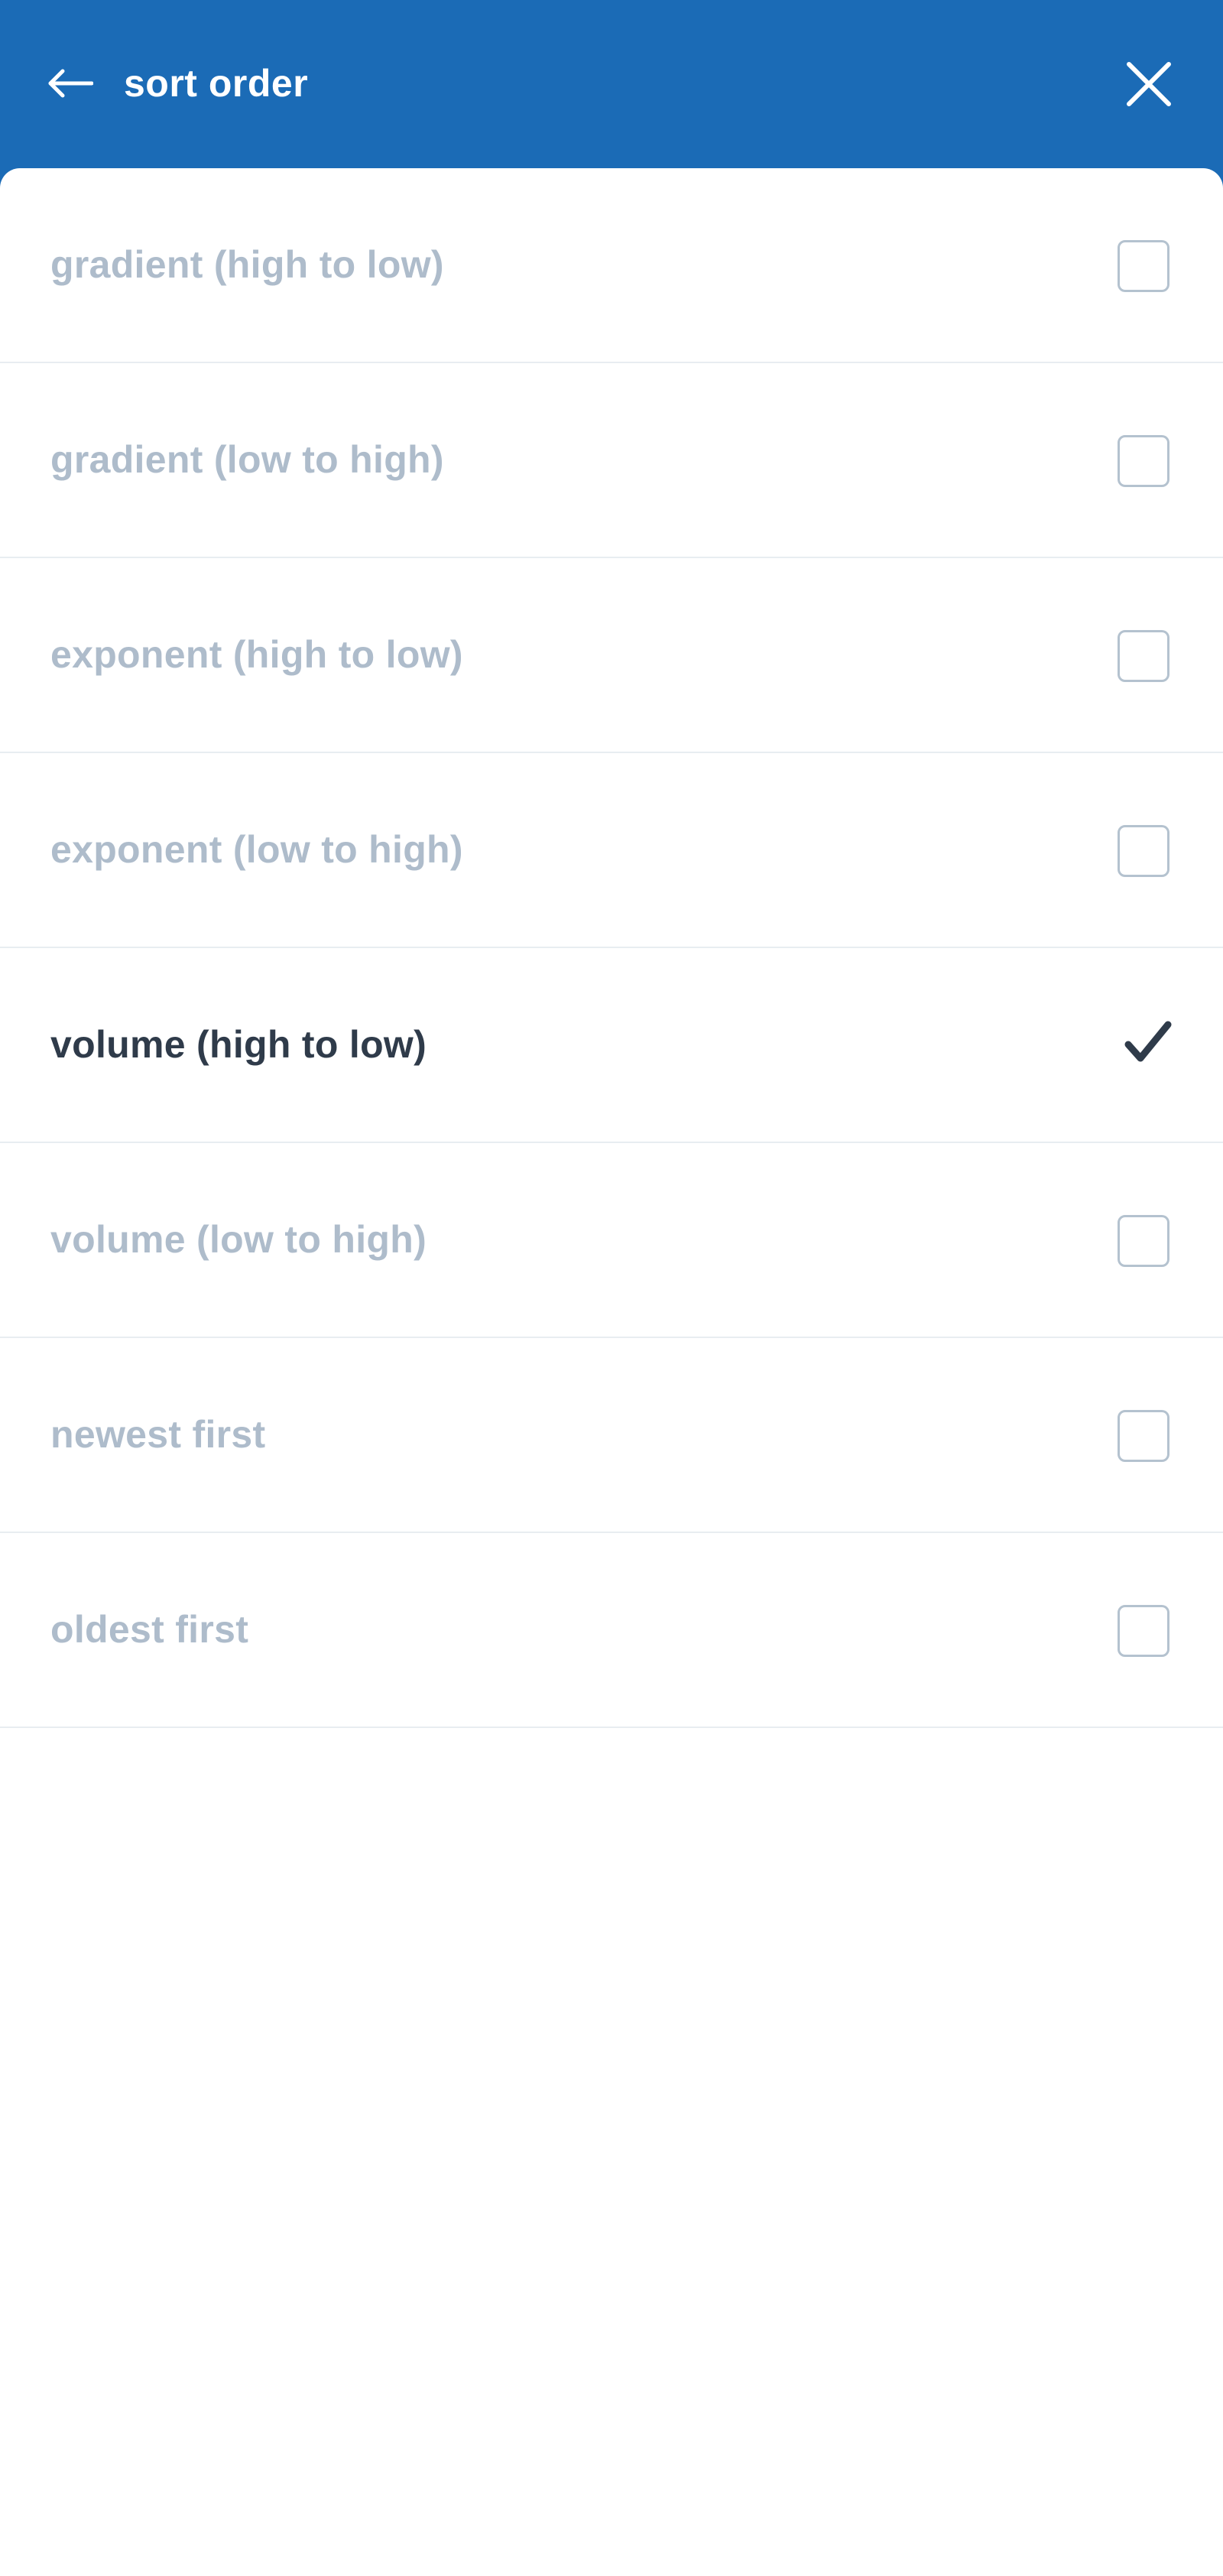  I want to click on sort-option-oldest-first: oldest first, so click(611, 1631).